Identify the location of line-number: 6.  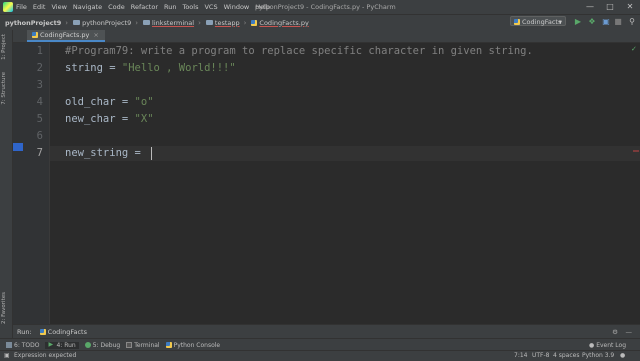
(39, 136).